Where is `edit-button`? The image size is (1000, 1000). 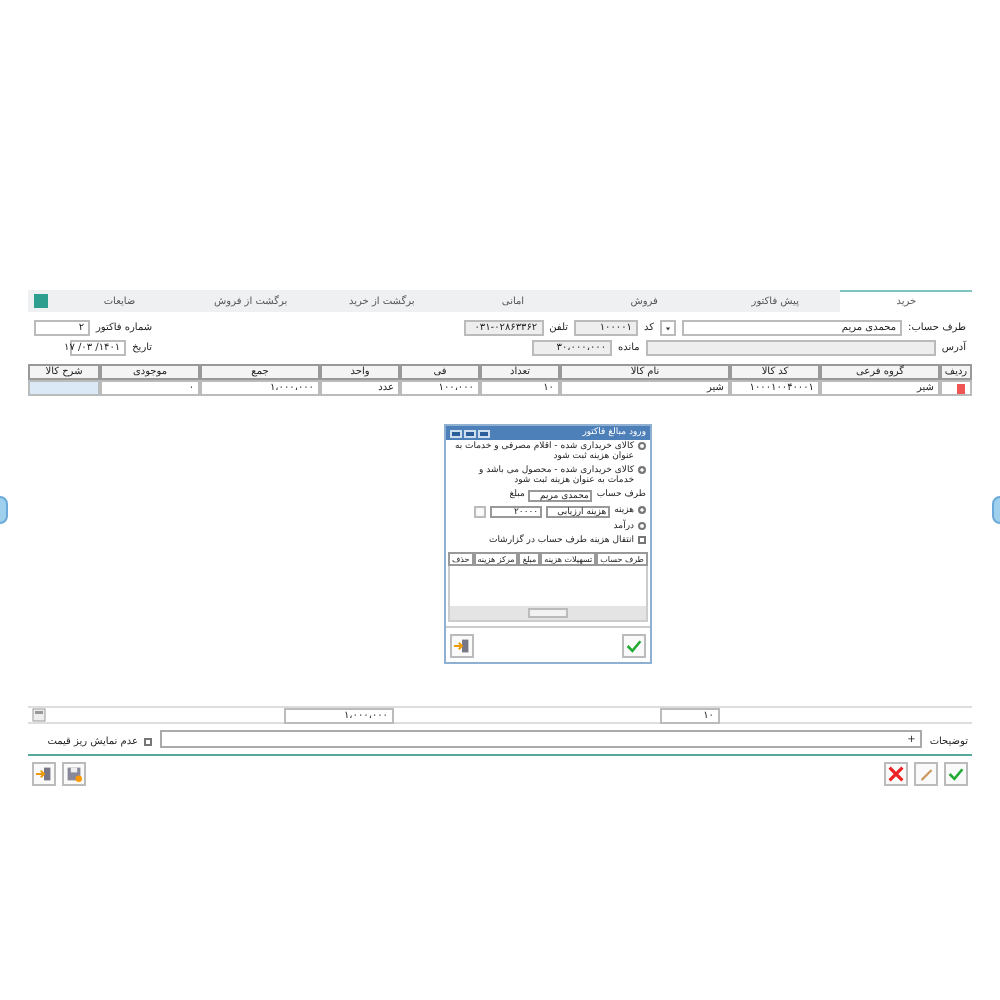 edit-button is located at coordinates (926, 774).